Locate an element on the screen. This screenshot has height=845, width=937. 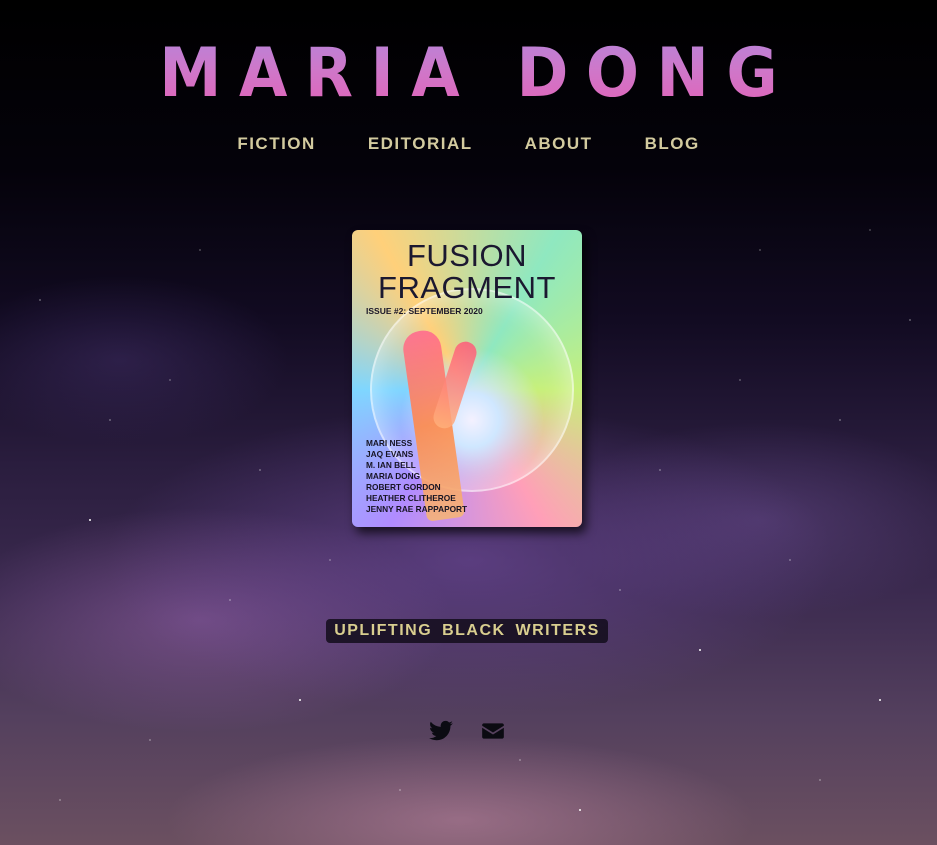
twitter-icon is located at coordinates (441, 731).